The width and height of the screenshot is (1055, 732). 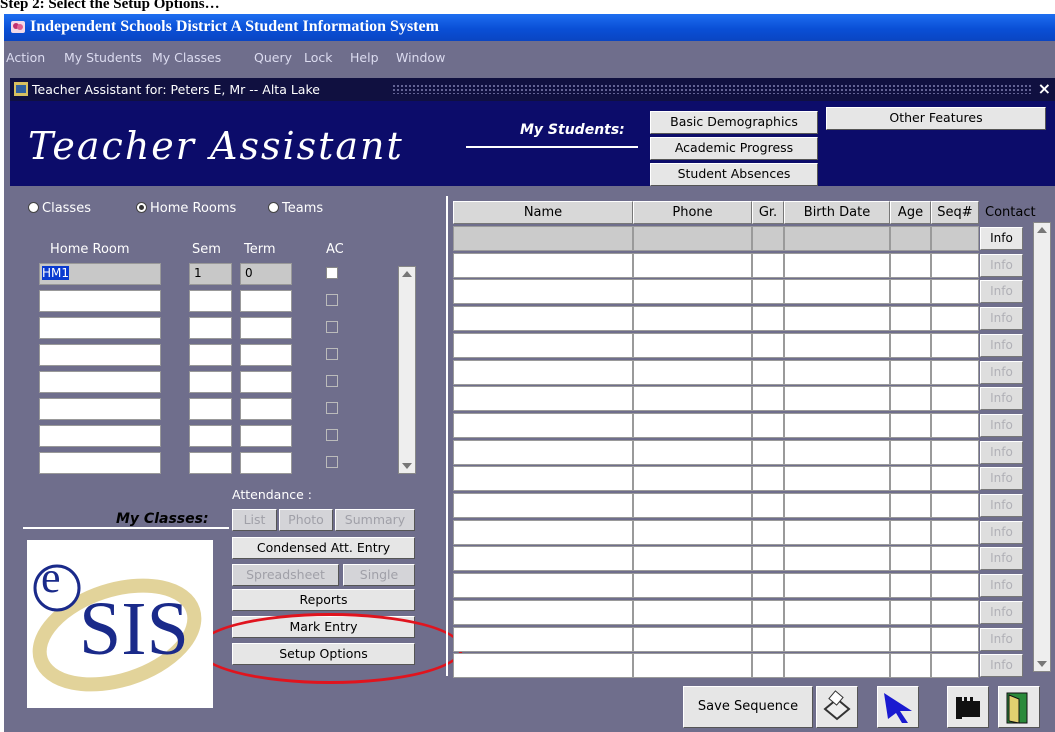 I want to click on save-sequence-button: Save Sequence, so click(x=748, y=707).